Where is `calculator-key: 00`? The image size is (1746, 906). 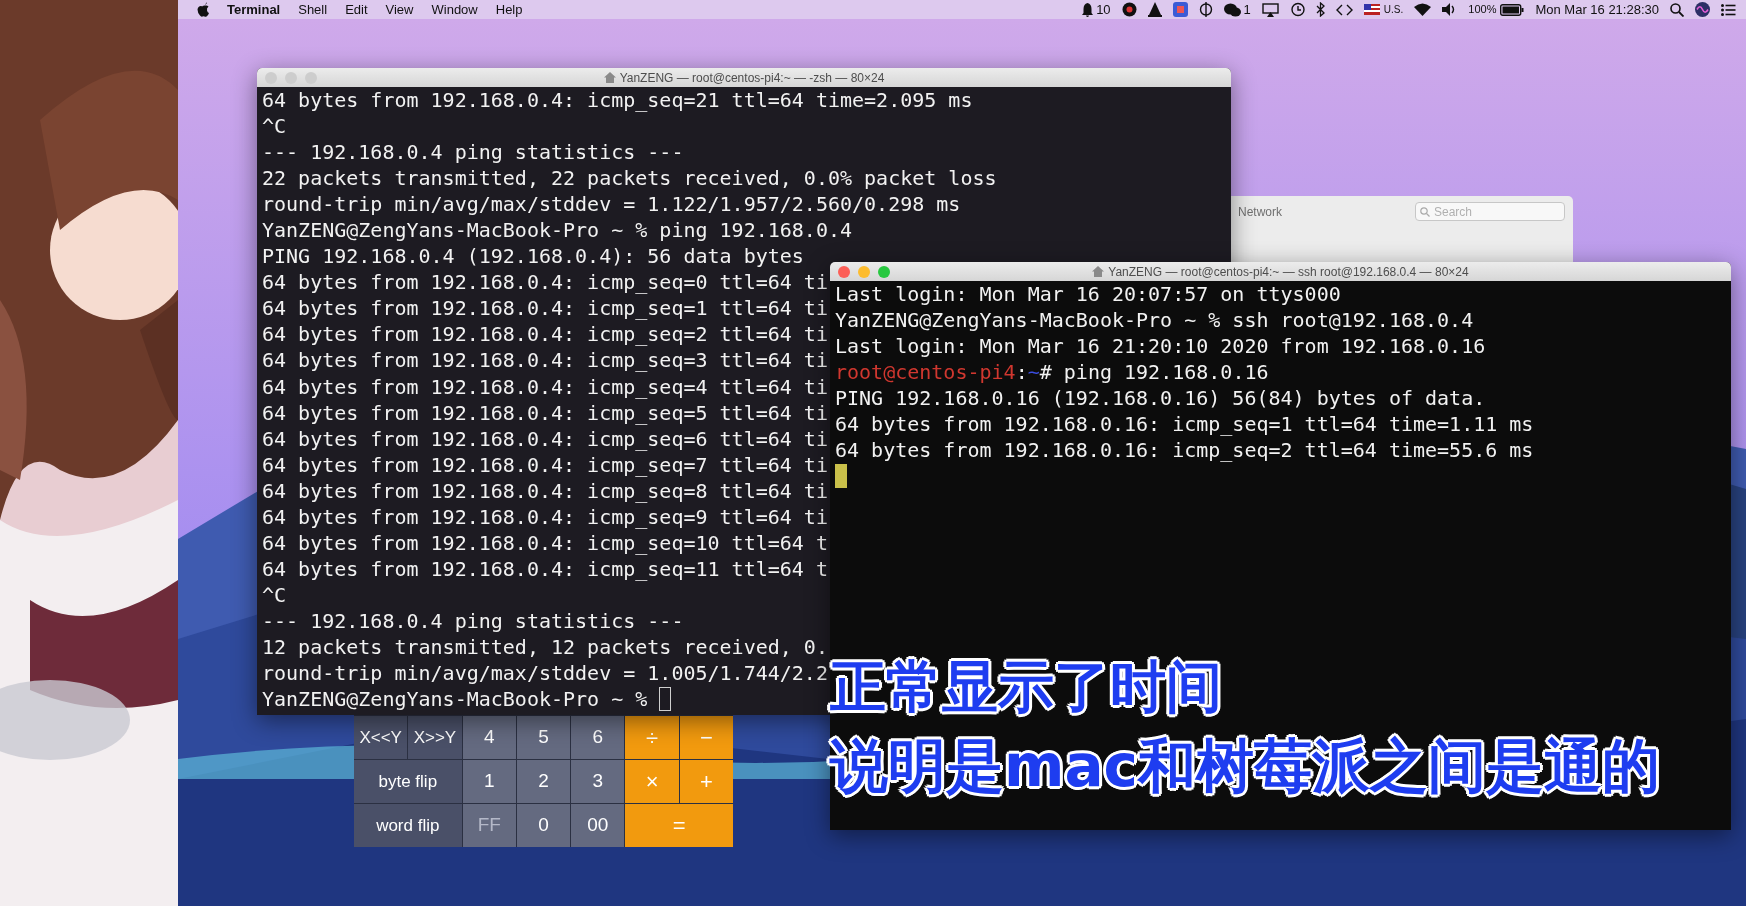 calculator-key: 00 is located at coordinates (598, 825).